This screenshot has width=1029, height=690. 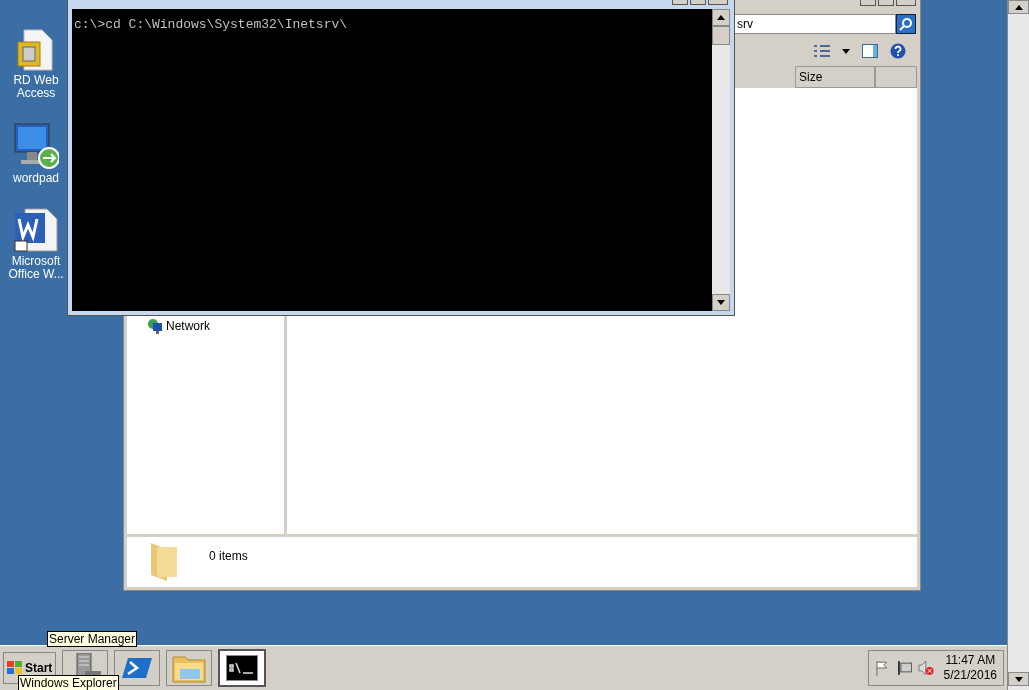 I want to click on search-icon, so click(x=906, y=24).